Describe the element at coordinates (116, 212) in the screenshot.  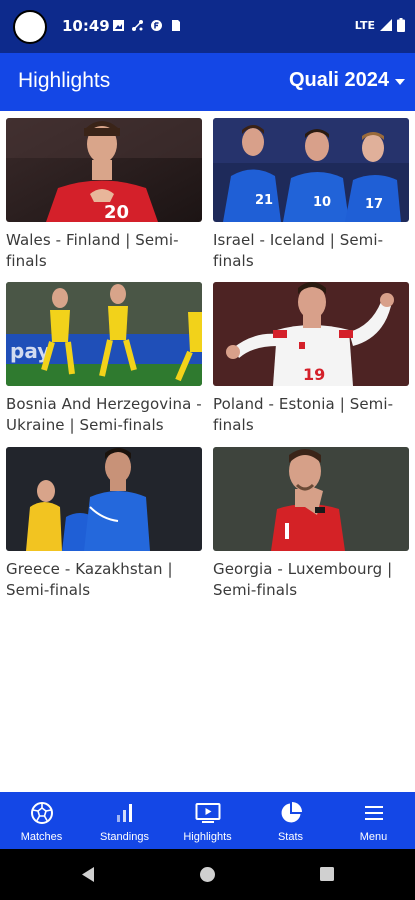
I see `svg-text: 20` at that location.